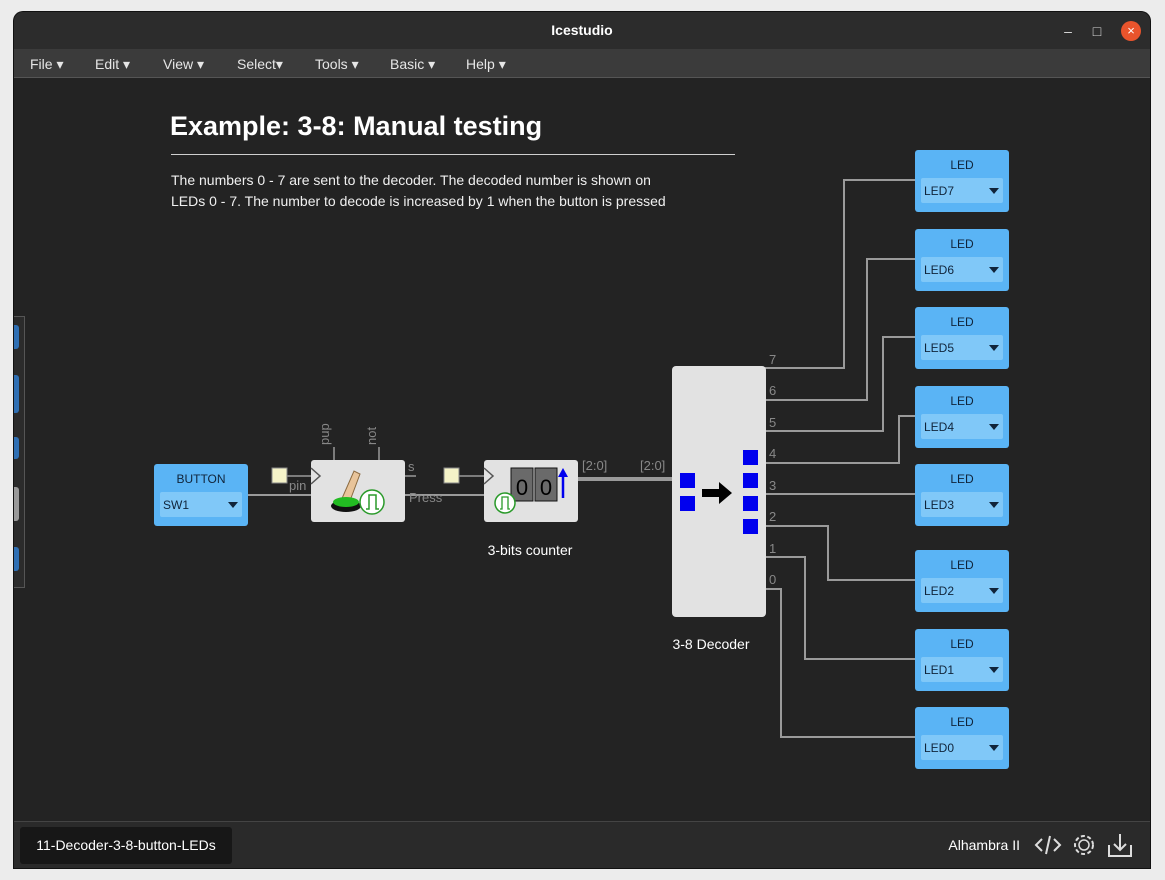 This screenshot has height=880, width=1165. Describe the element at coordinates (1097, 31) in the screenshot. I see `maximize-button: □` at that location.